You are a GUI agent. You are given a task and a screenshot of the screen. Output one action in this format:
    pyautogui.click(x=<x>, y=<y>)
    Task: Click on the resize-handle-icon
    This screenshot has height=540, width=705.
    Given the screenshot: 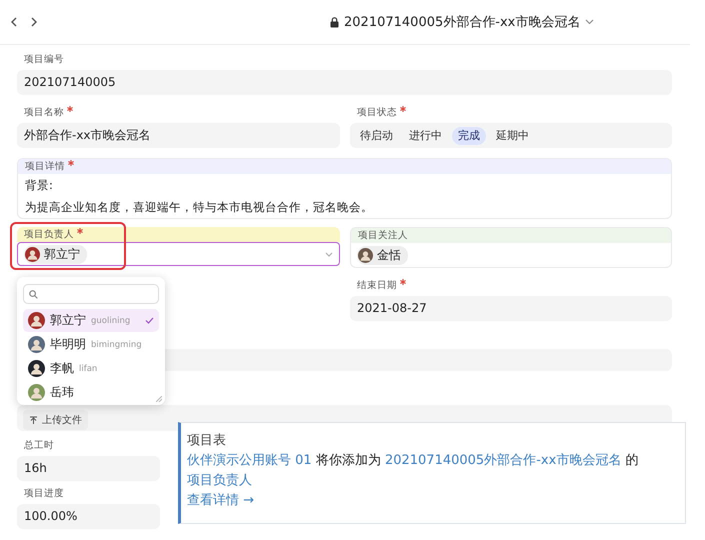 What is the action you would take?
    pyautogui.click(x=159, y=399)
    